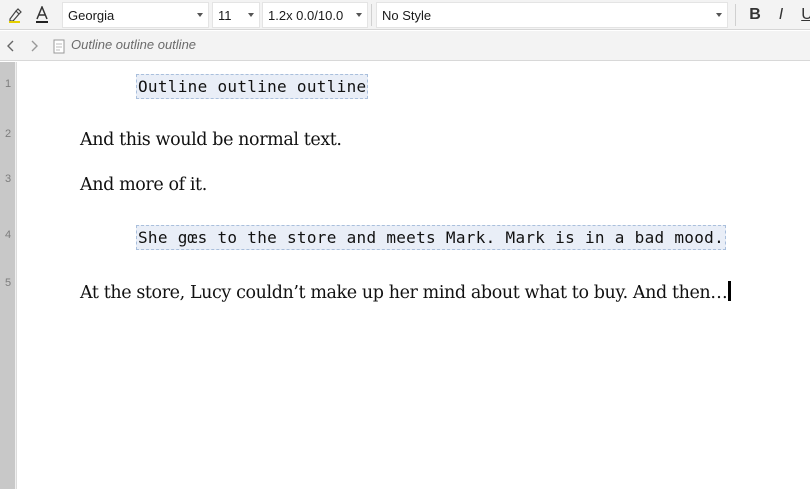 The image size is (810, 489). I want to click on underline-button: U, so click(803, 15).